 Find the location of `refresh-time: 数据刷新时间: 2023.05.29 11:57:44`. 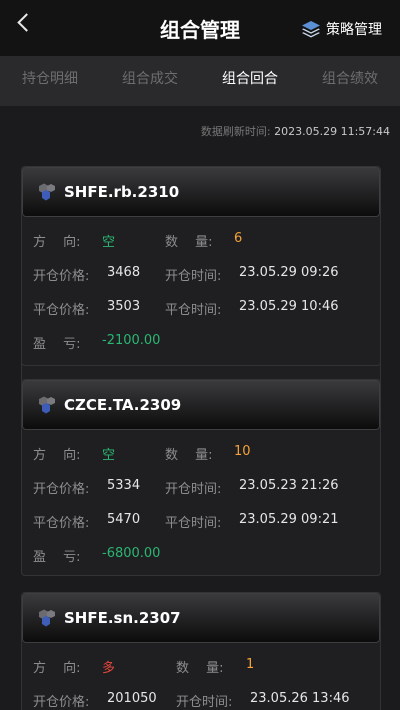

refresh-time: 数据刷新时间: 2023.05.29 11:57:44 is located at coordinates (295, 131).